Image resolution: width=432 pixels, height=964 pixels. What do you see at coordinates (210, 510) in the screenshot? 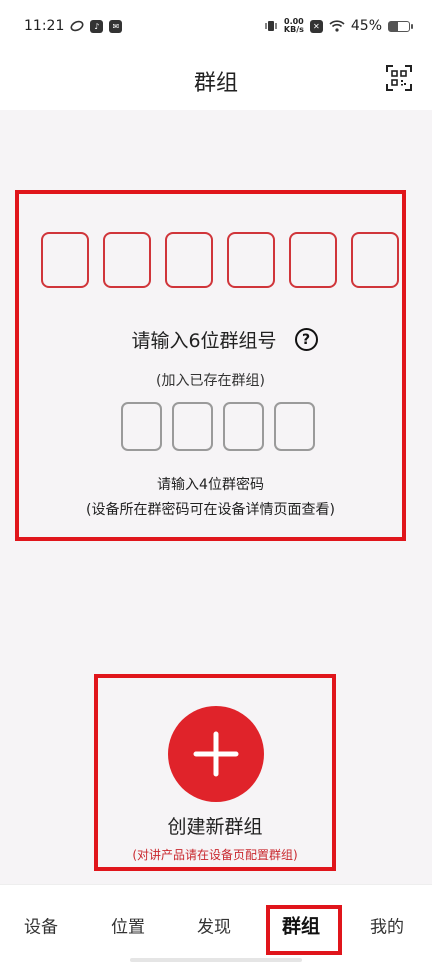
I see `group-password-hint: (设备所在群密码可在设备详情页面查看)` at bounding box center [210, 510].